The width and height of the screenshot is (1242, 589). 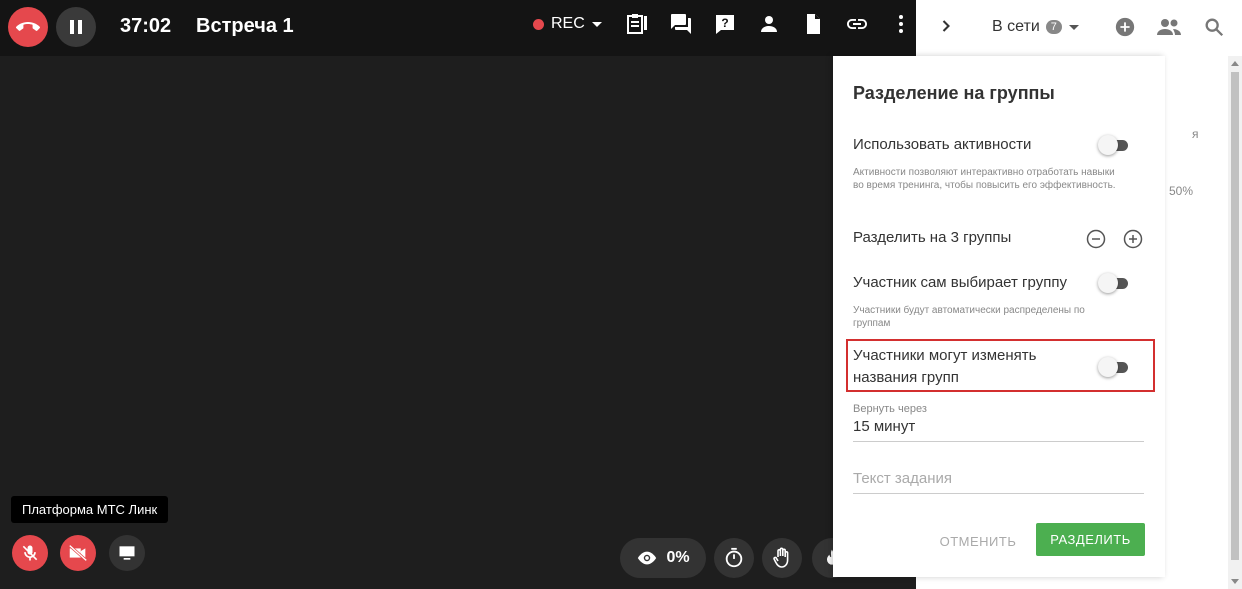 I want to click on search-icon, so click(x=1214, y=27).